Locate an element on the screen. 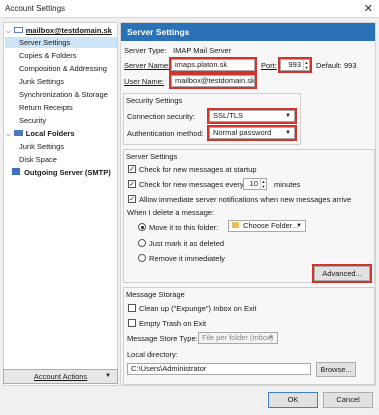  local-directory-input: C:\Users\Administrator is located at coordinates (219, 369).